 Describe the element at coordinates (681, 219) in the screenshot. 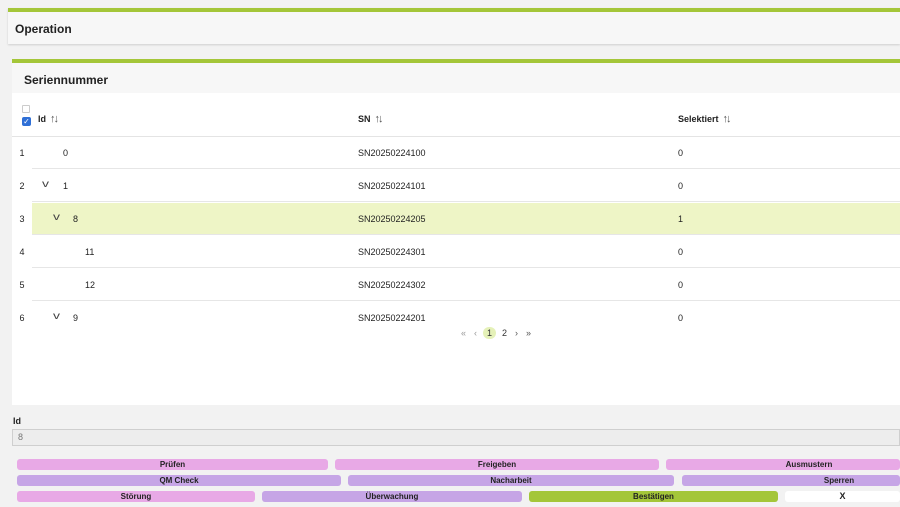

I see `selected-cell: 1` at that location.